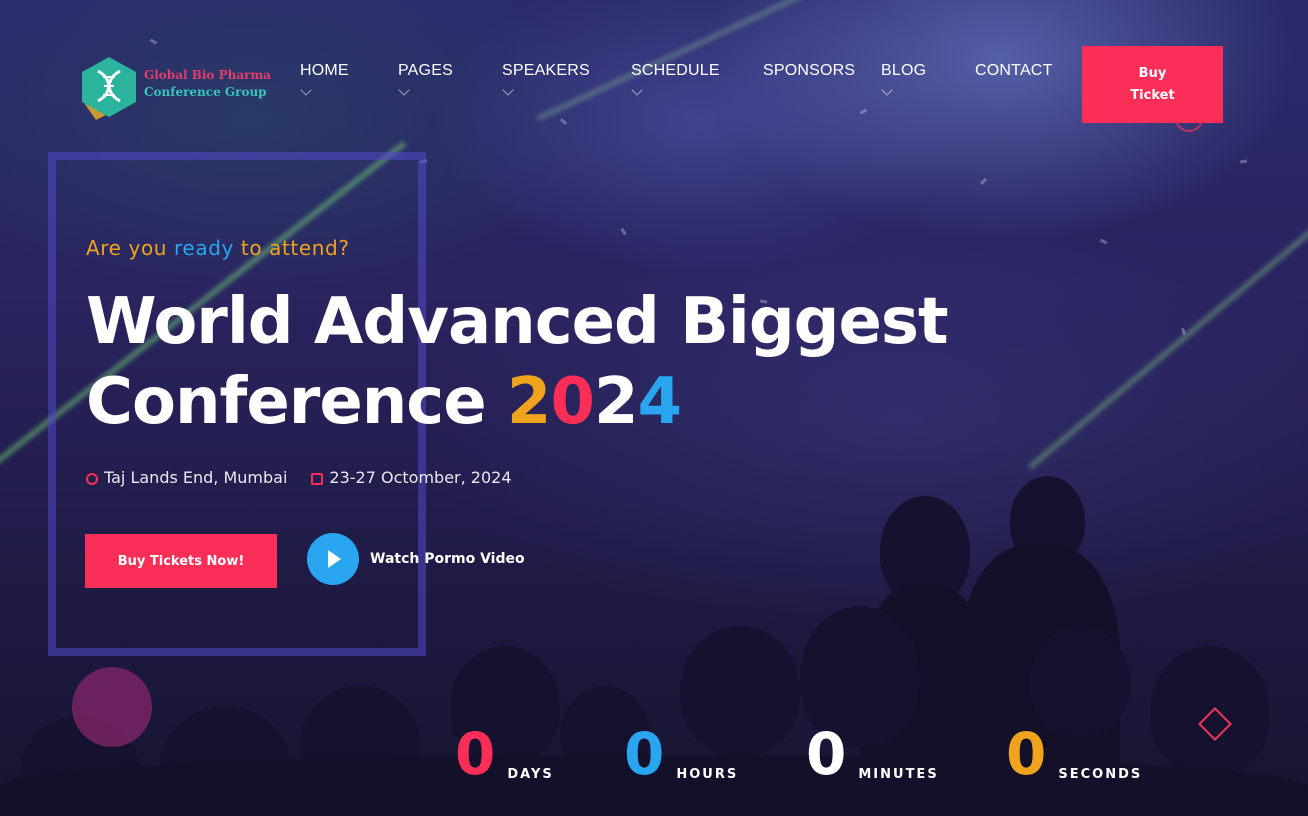 Image resolution: width=1308 pixels, height=816 pixels. I want to click on hero-tagline: Are you ready to attend?, so click(218, 248).